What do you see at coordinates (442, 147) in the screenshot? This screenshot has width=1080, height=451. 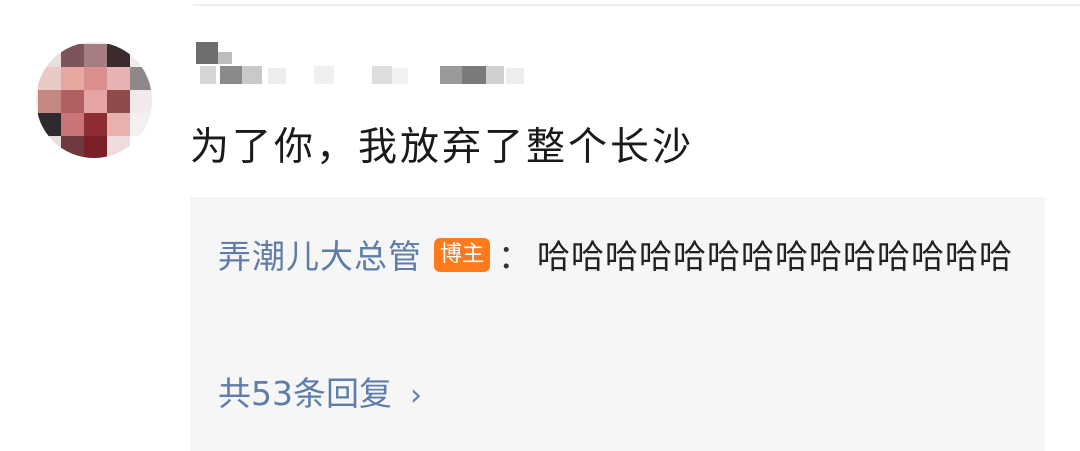 I see `comment-text: 为了你，我放弃了整个长沙` at bounding box center [442, 147].